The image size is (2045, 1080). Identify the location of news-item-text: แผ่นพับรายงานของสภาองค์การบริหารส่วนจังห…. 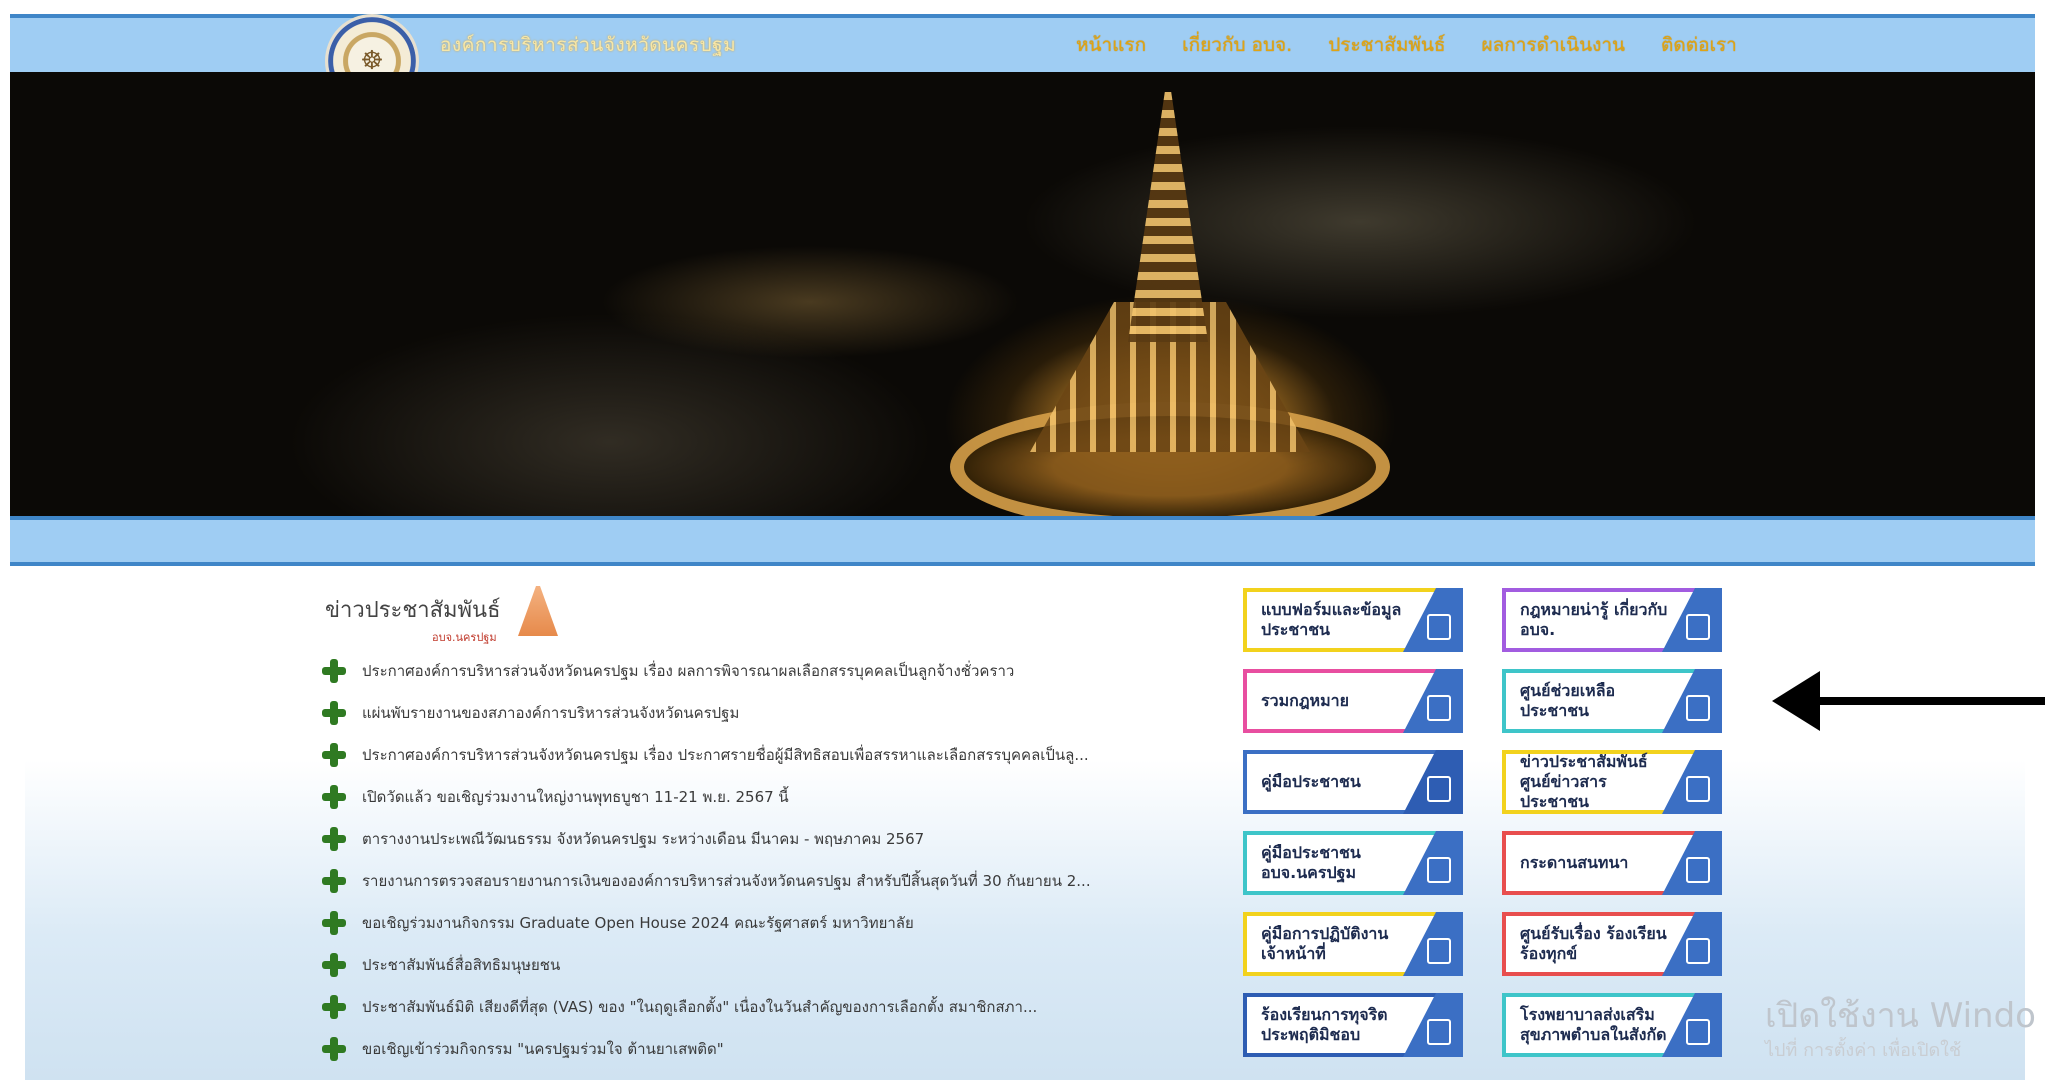
(551, 713).